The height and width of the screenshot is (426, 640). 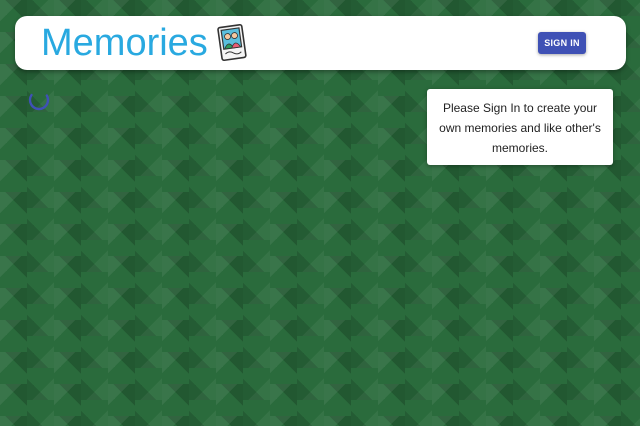 I want to click on app-title: Memories, so click(x=124, y=43).